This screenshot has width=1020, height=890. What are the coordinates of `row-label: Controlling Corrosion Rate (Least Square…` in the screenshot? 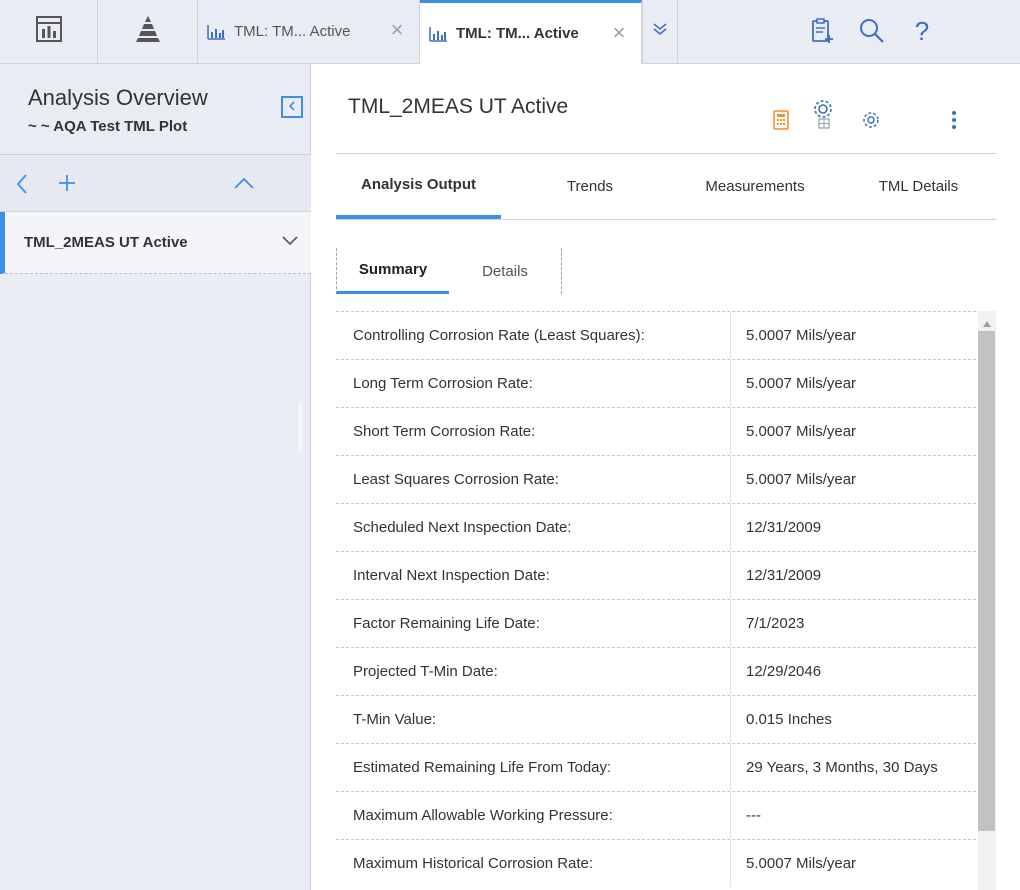 It's located at (499, 335).